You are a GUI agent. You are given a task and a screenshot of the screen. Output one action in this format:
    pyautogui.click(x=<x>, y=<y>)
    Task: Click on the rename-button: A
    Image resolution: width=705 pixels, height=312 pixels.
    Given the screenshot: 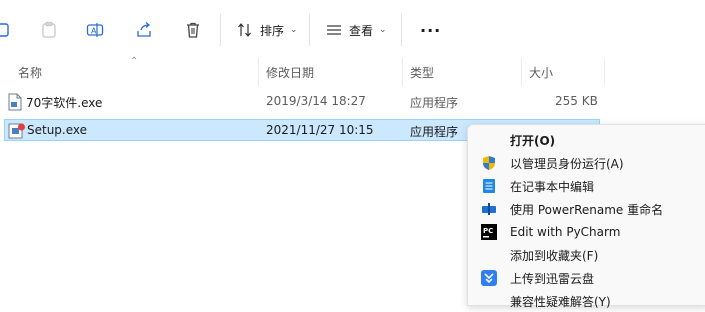 What is the action you would take?
    pyautogui.click(x=95, y=30)
    